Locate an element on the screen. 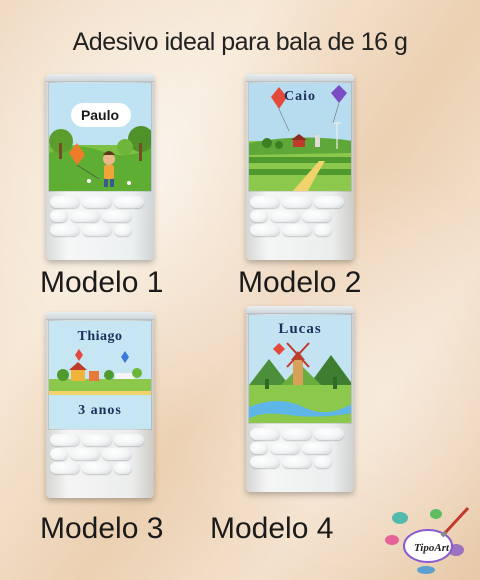 The height and width of the screenshot is (580, 480). model-4-label: Modelo 4 is located at coordinates (272, 528).